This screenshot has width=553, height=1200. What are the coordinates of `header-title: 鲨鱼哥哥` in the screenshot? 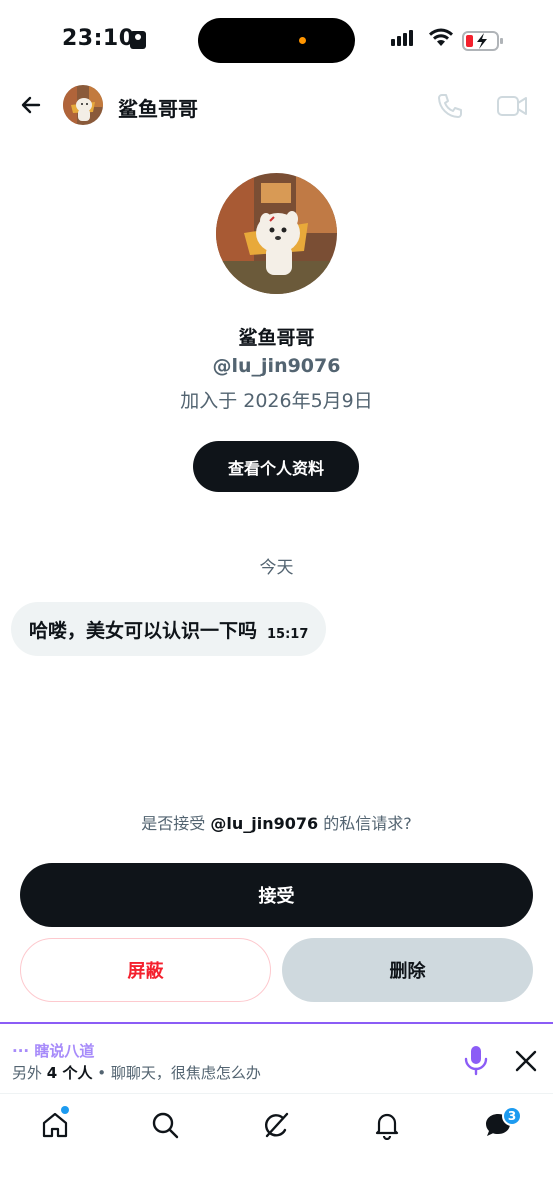 It's located at (158, 107).